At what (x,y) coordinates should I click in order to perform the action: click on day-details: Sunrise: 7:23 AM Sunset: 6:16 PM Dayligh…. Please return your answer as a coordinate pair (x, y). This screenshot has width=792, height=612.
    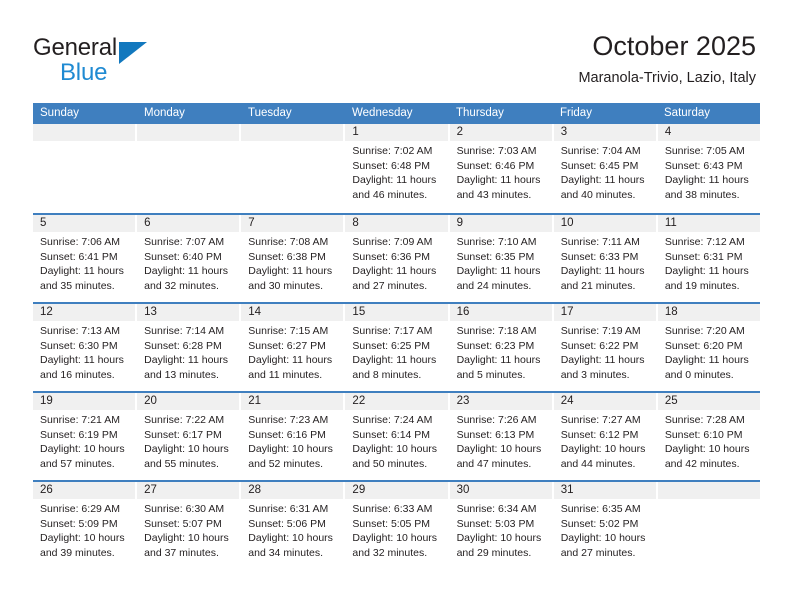
    Looking at the image, I should click on (292, 445).